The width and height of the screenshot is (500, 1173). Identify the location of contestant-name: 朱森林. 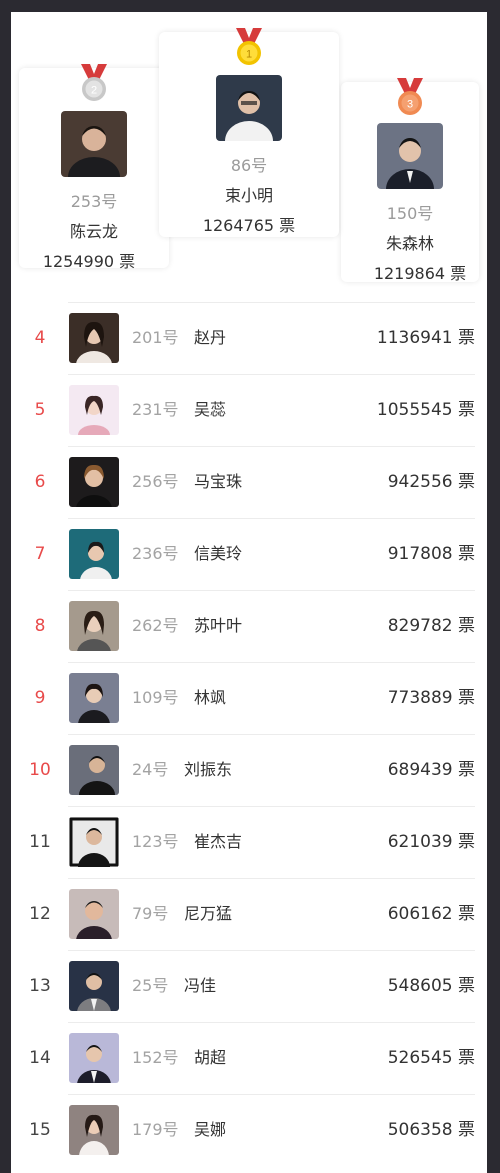
(409, 243).